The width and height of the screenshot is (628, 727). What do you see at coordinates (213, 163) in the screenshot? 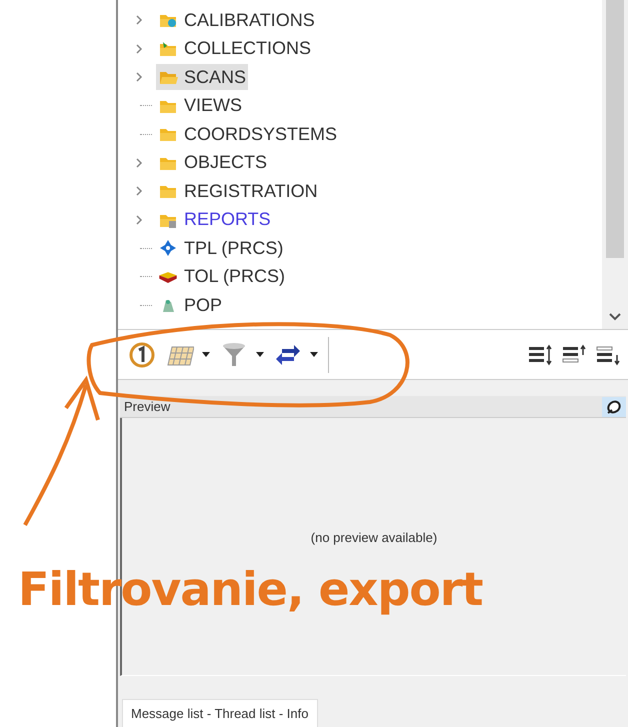
I see `tree-item: OBJECTS` at bounding box center [213, 163].